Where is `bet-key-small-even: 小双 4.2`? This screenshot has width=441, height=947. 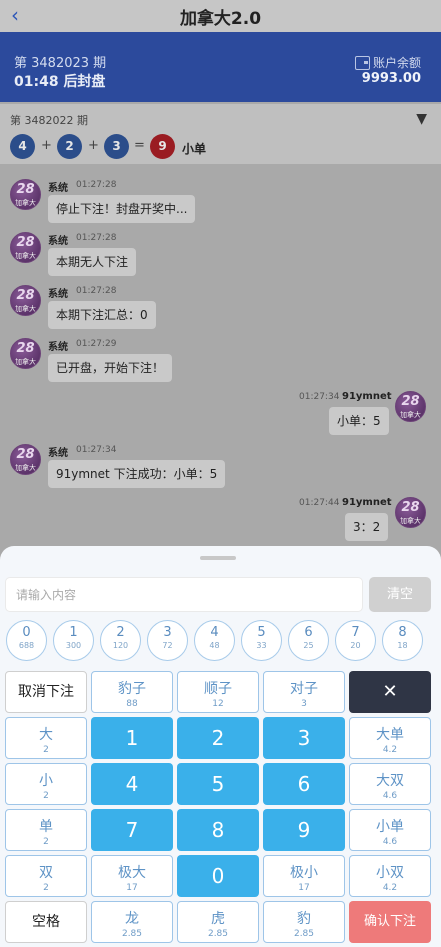
bet-key-small-even: 小双 4.2 is located at coordinates (390, 876).